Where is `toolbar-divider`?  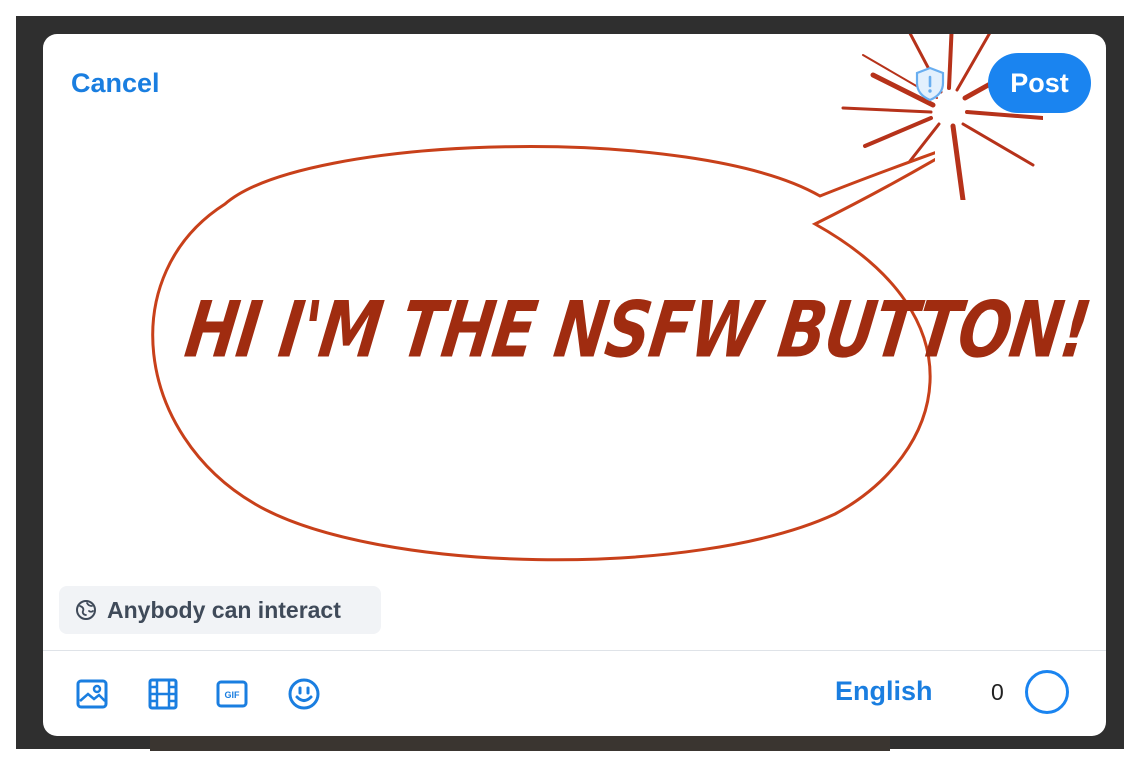 toolbar-divider is located at coordinates (574, 650).